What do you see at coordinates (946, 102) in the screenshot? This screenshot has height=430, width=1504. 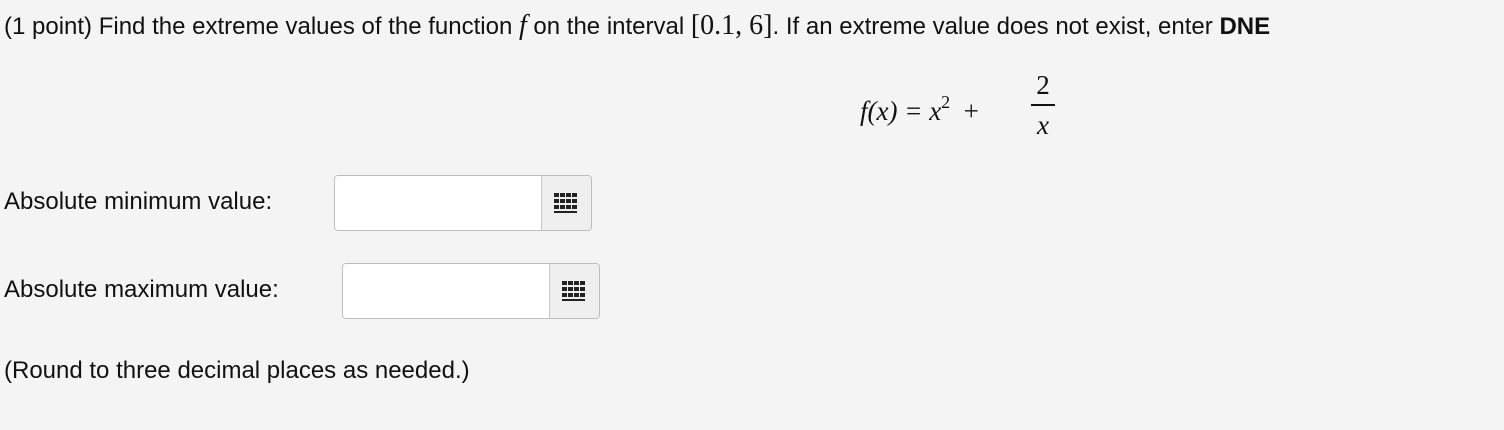 I see `formula-exponent: 2` at bounding box center [946, 102].